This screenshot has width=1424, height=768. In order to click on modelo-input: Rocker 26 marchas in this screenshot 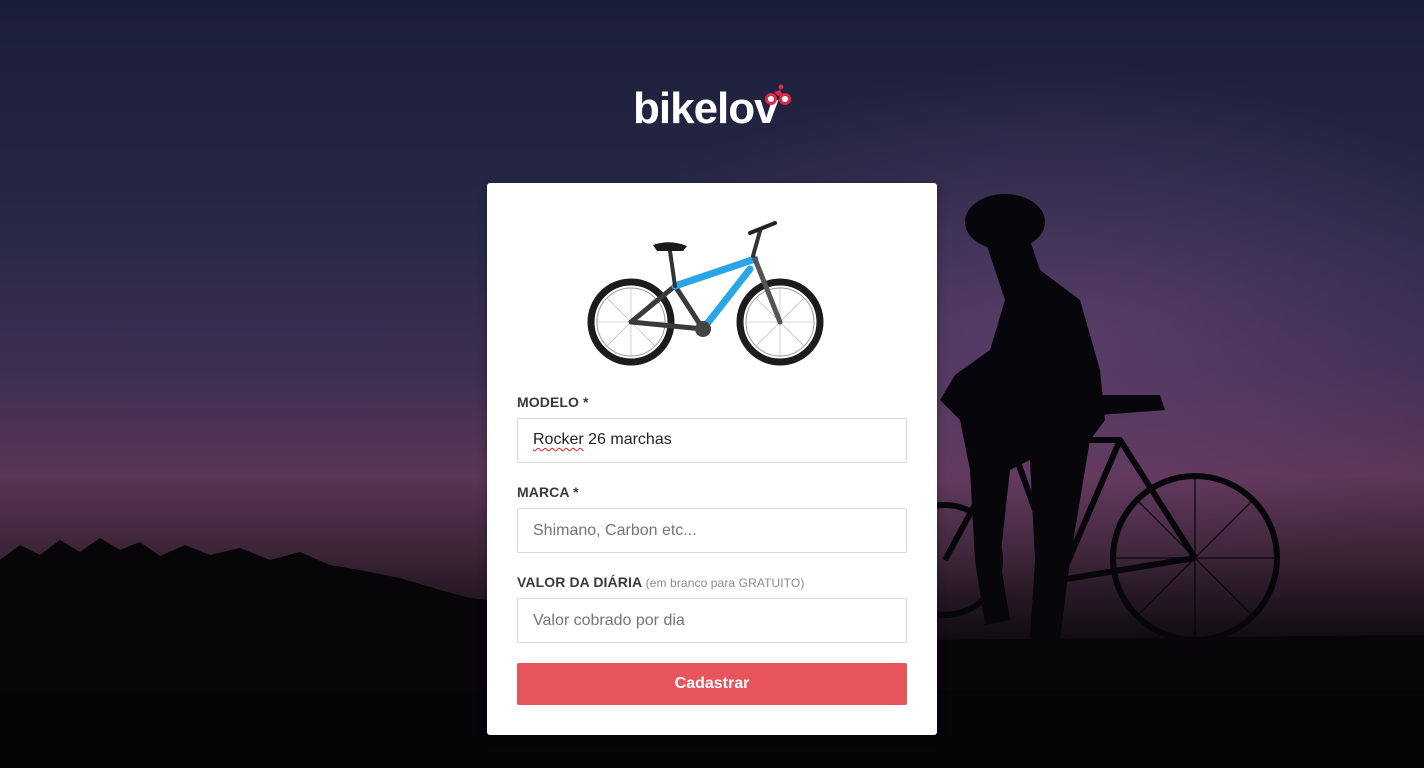, I will do `click(712, 440)`.